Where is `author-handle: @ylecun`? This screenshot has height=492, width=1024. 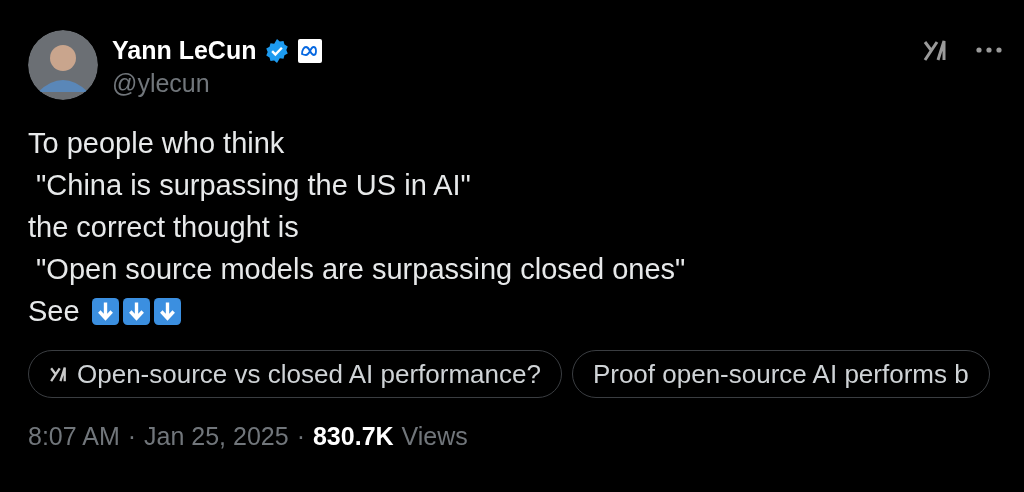 author-handle: @ylecun is located at coordinates (510, 83).